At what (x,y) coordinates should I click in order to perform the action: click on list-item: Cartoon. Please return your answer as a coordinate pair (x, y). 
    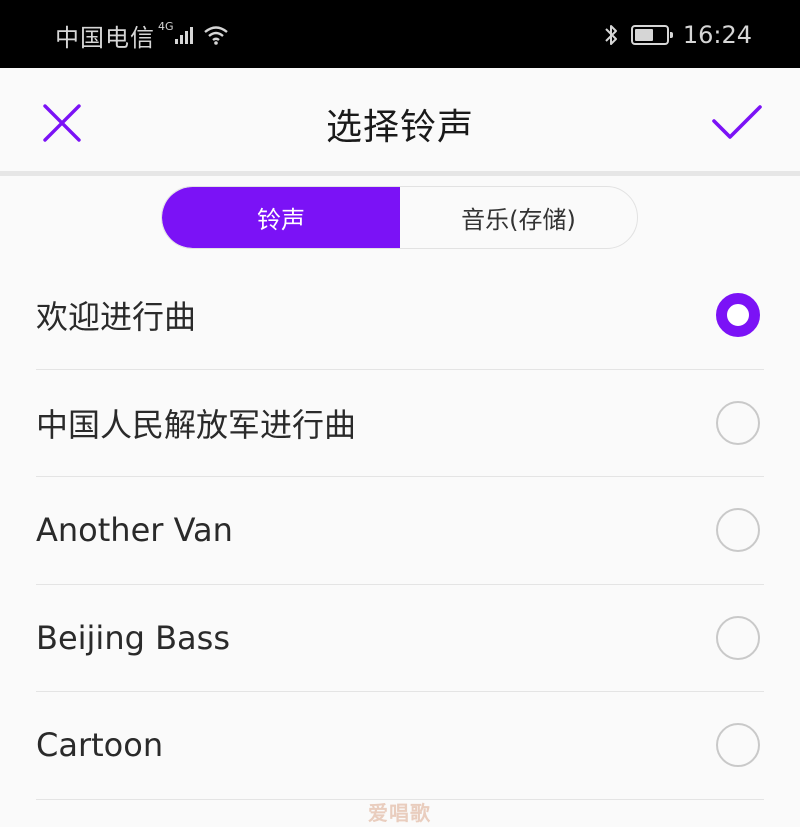
    Looking at the image, I should click on (400, 746).